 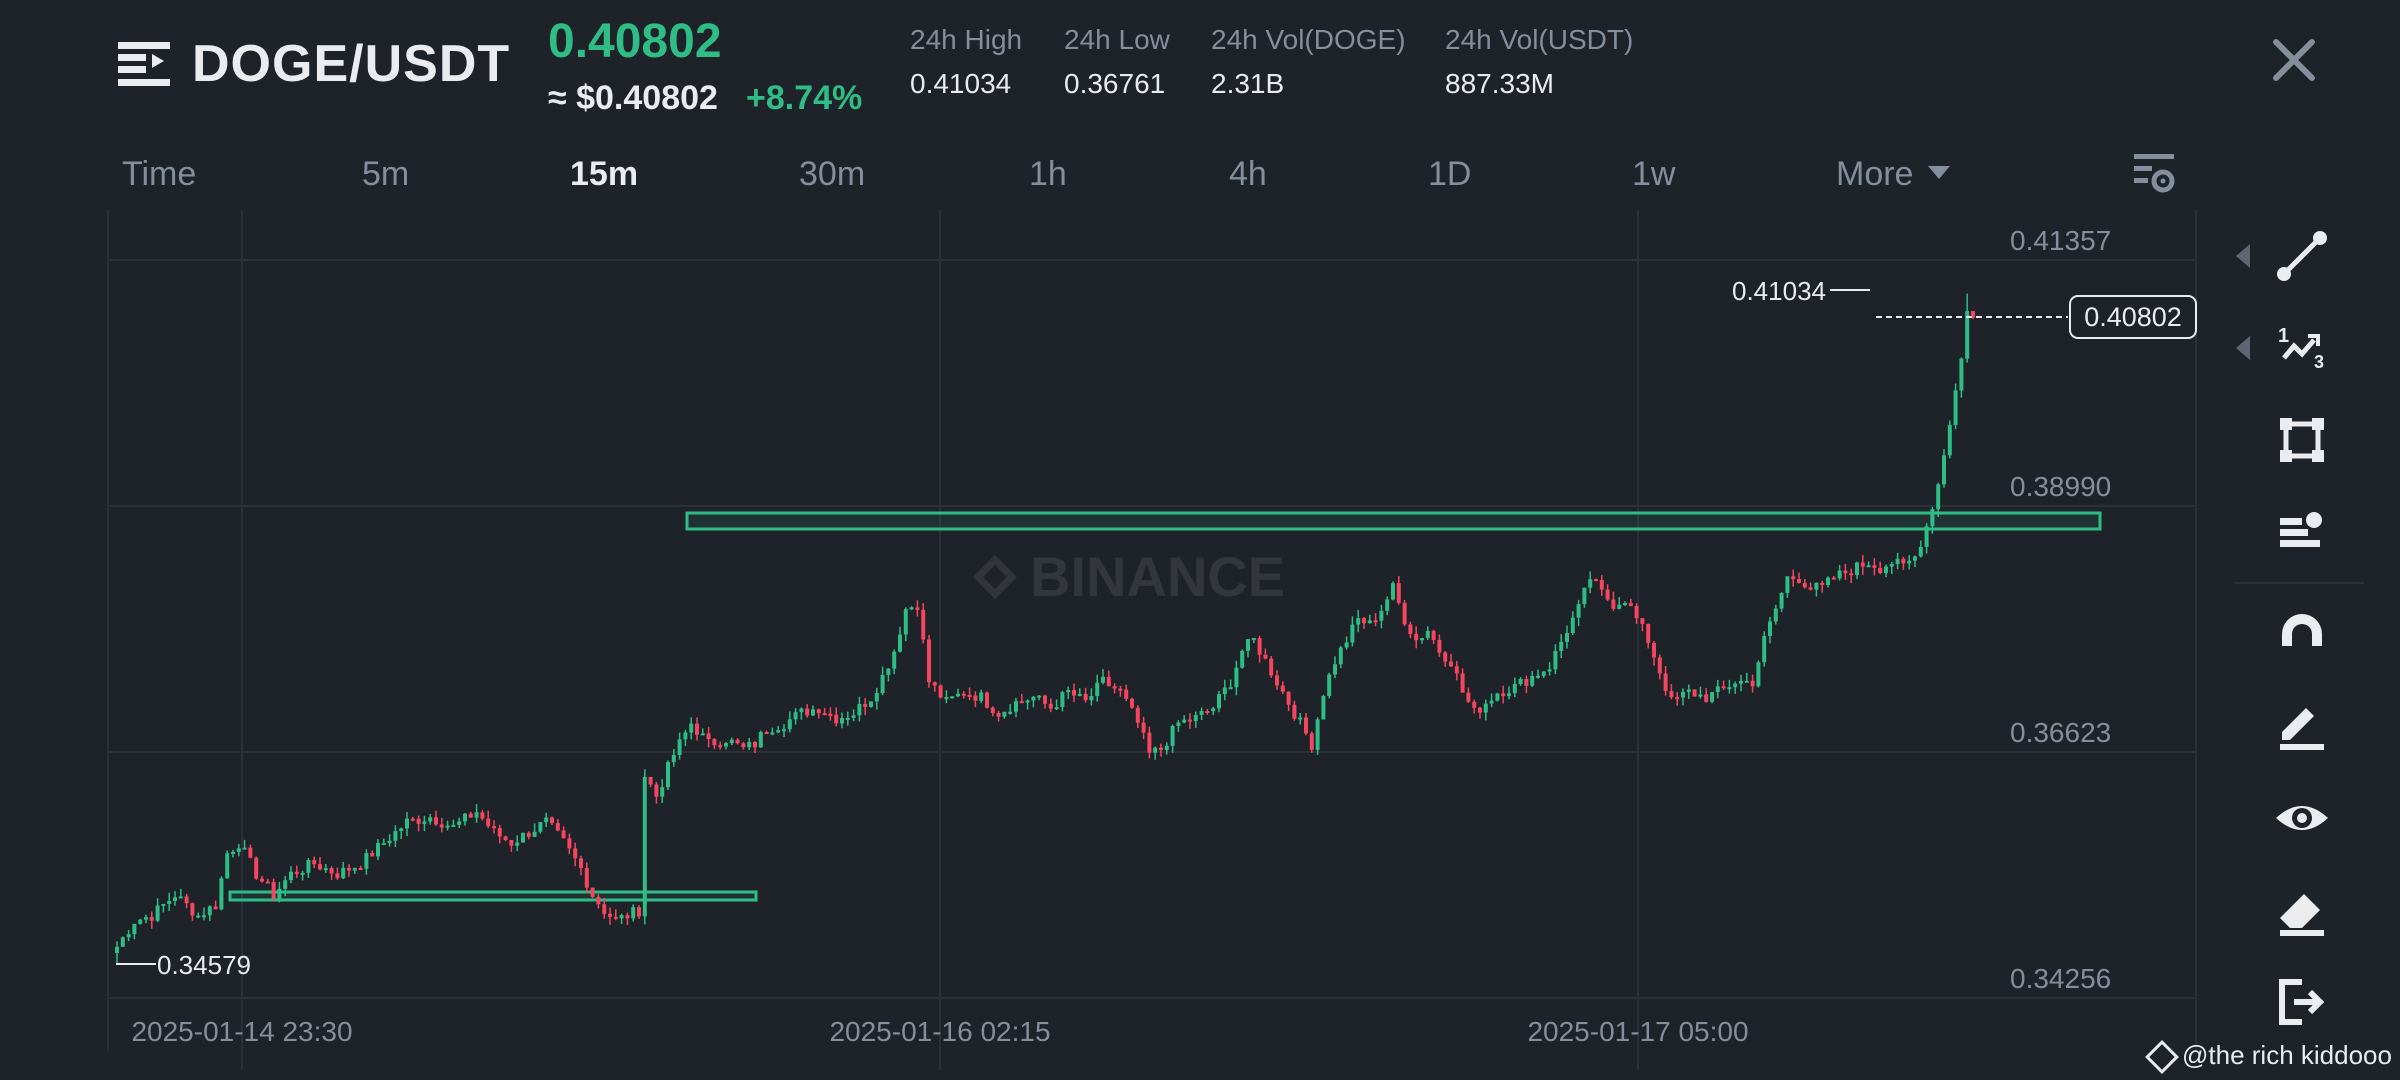 What do you see at coordinates (2294, 60) in the screenshot?
I see `close-icon` at bounding box center [2294, 60].